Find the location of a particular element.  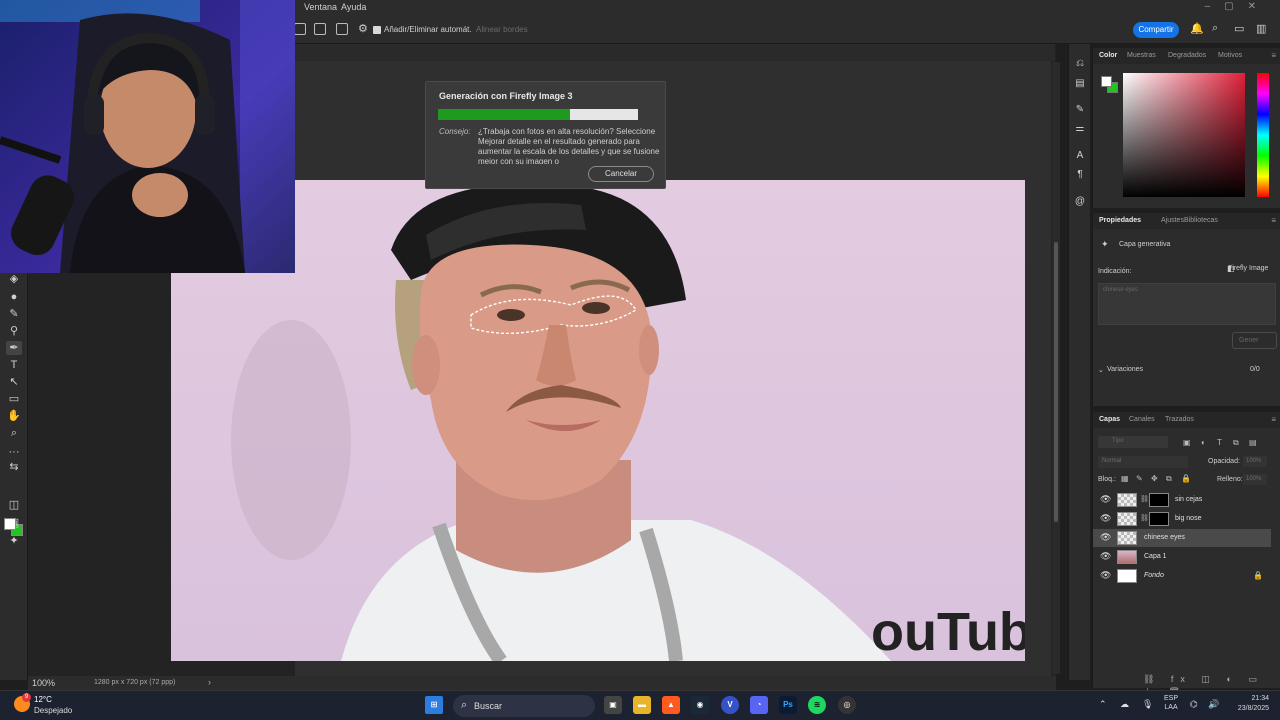

pen-mode-icon is located at coordinates (300, 29).